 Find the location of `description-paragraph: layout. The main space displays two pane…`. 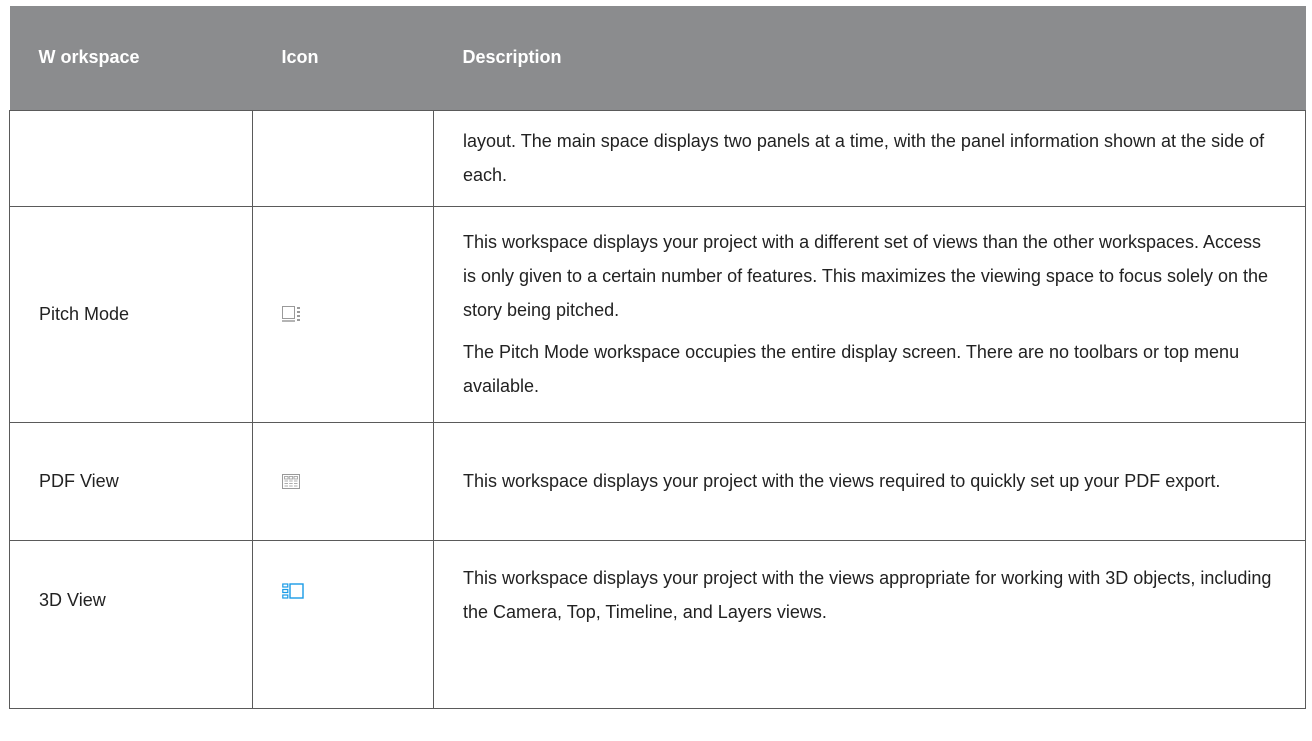

description-paragraph: layout. The main space displays two pane… is located at coordinates (864, 158).